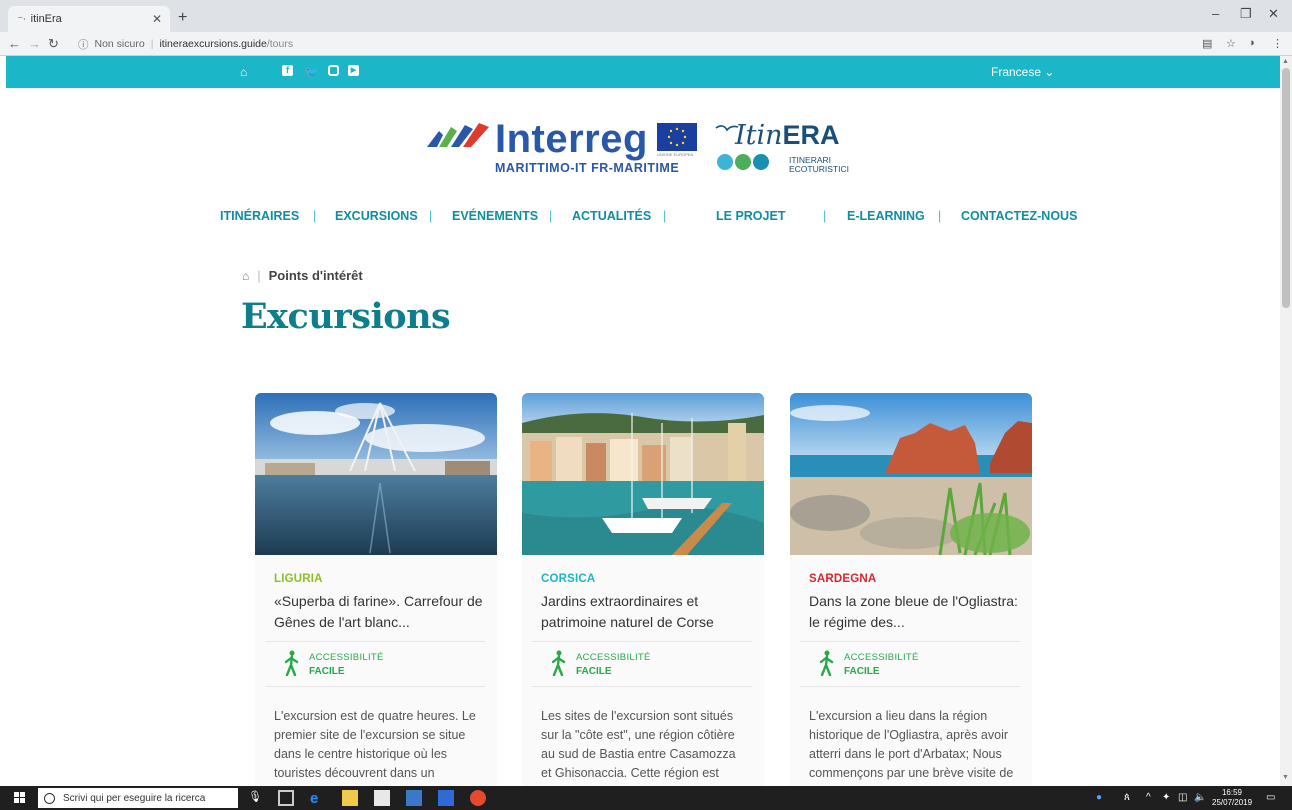  I want to click on bookmark-star-icon: ☆, so click(1231, 43).